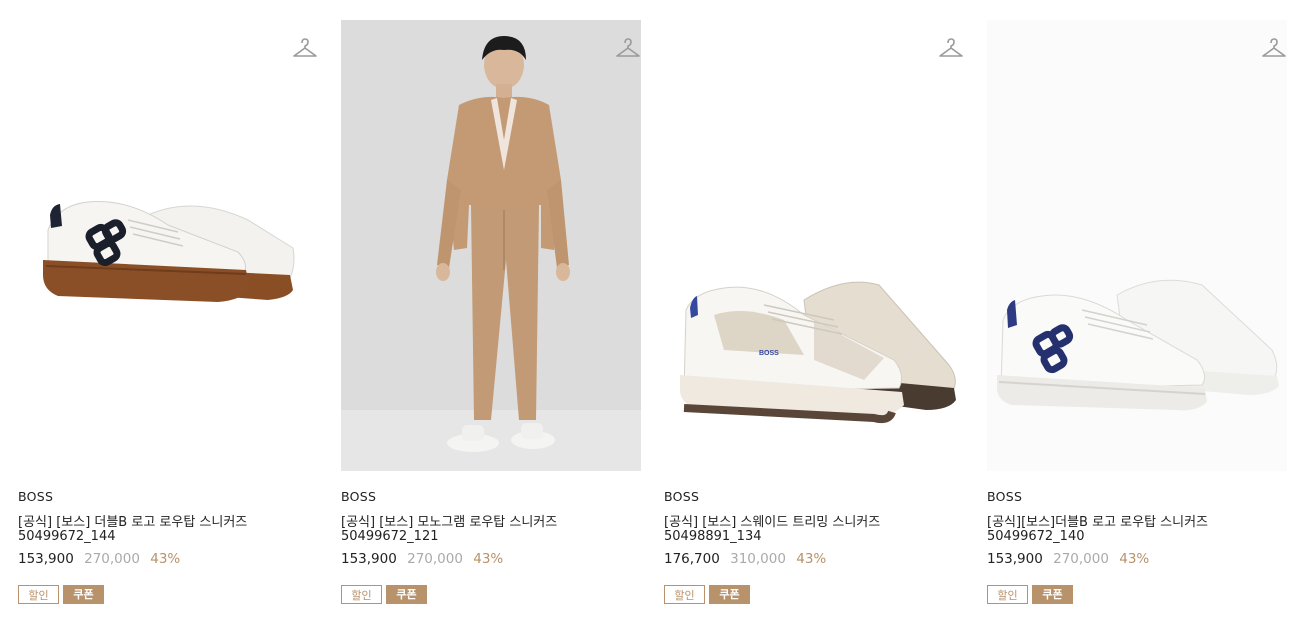 The height and width of the screenshot is (644, 1304). What do you see at coordinates (449, 520) in the screenshot?
I see `product-title: [공식] [보스] 모노그램 로우탑 스니커즈` at bounding box center [449, 520].